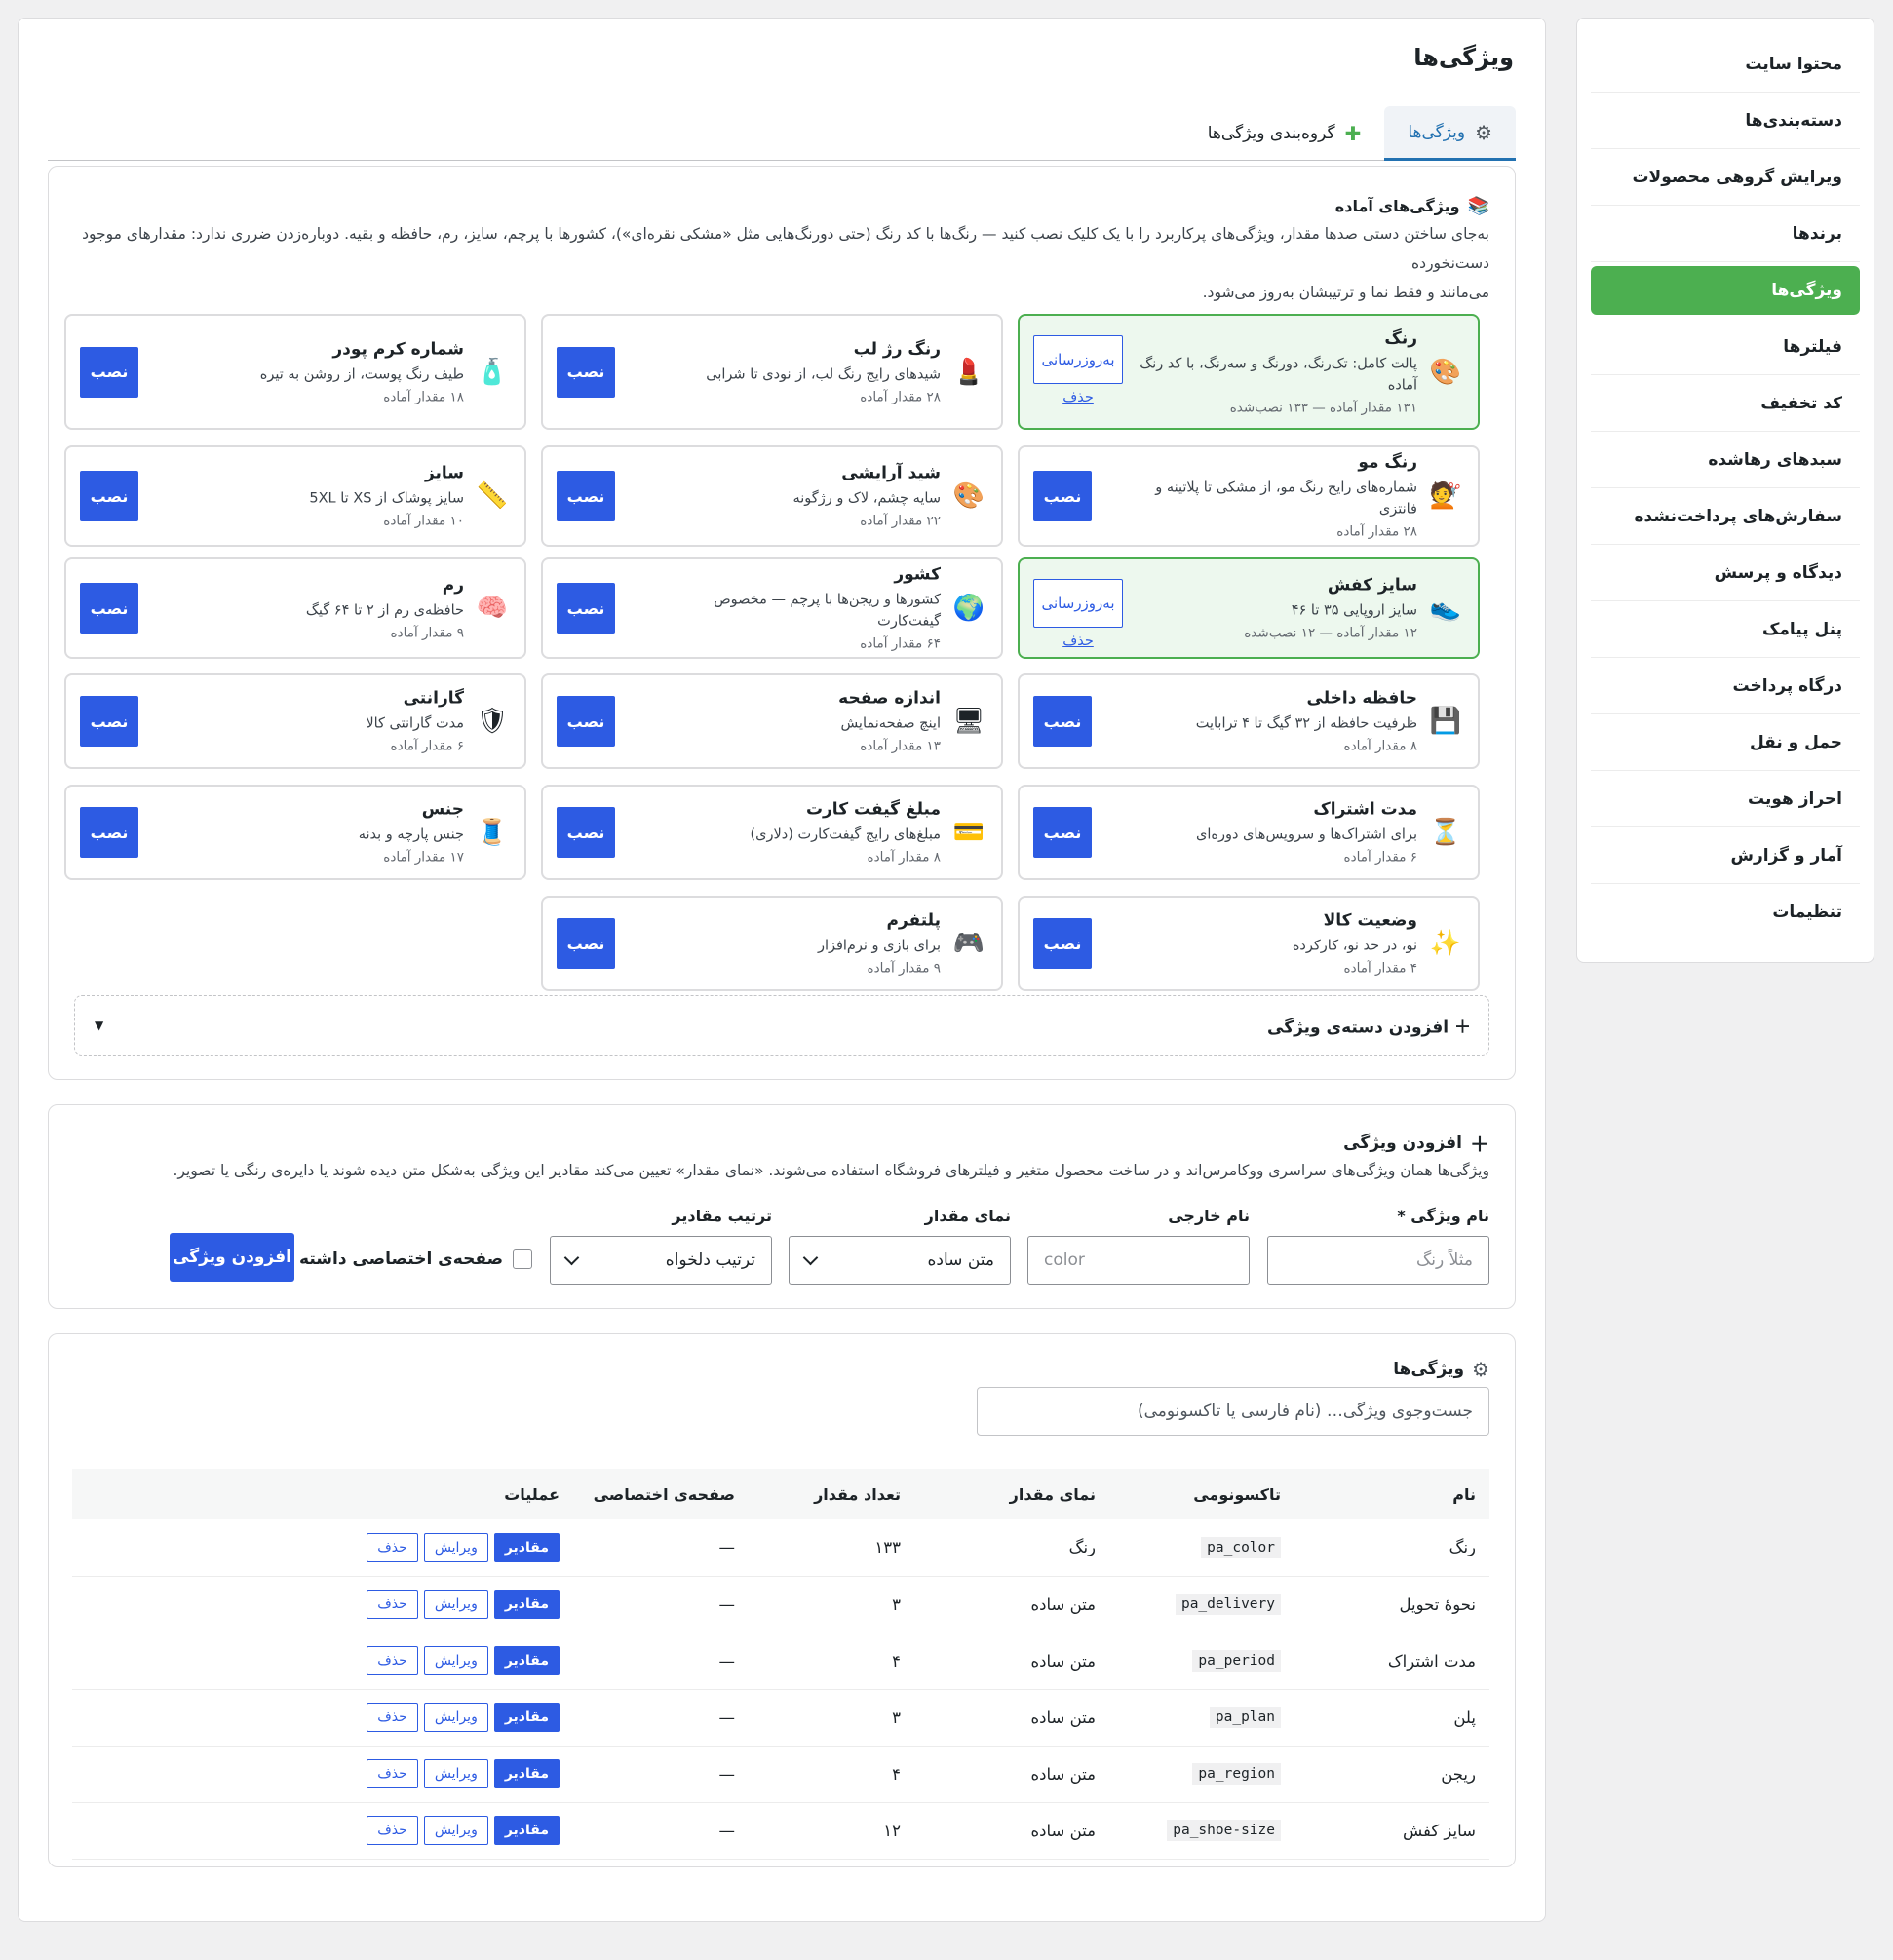  Describe the element at coordinates (1460, 1028) in the screenshot. I see `plus-icon: ＋` at that location.